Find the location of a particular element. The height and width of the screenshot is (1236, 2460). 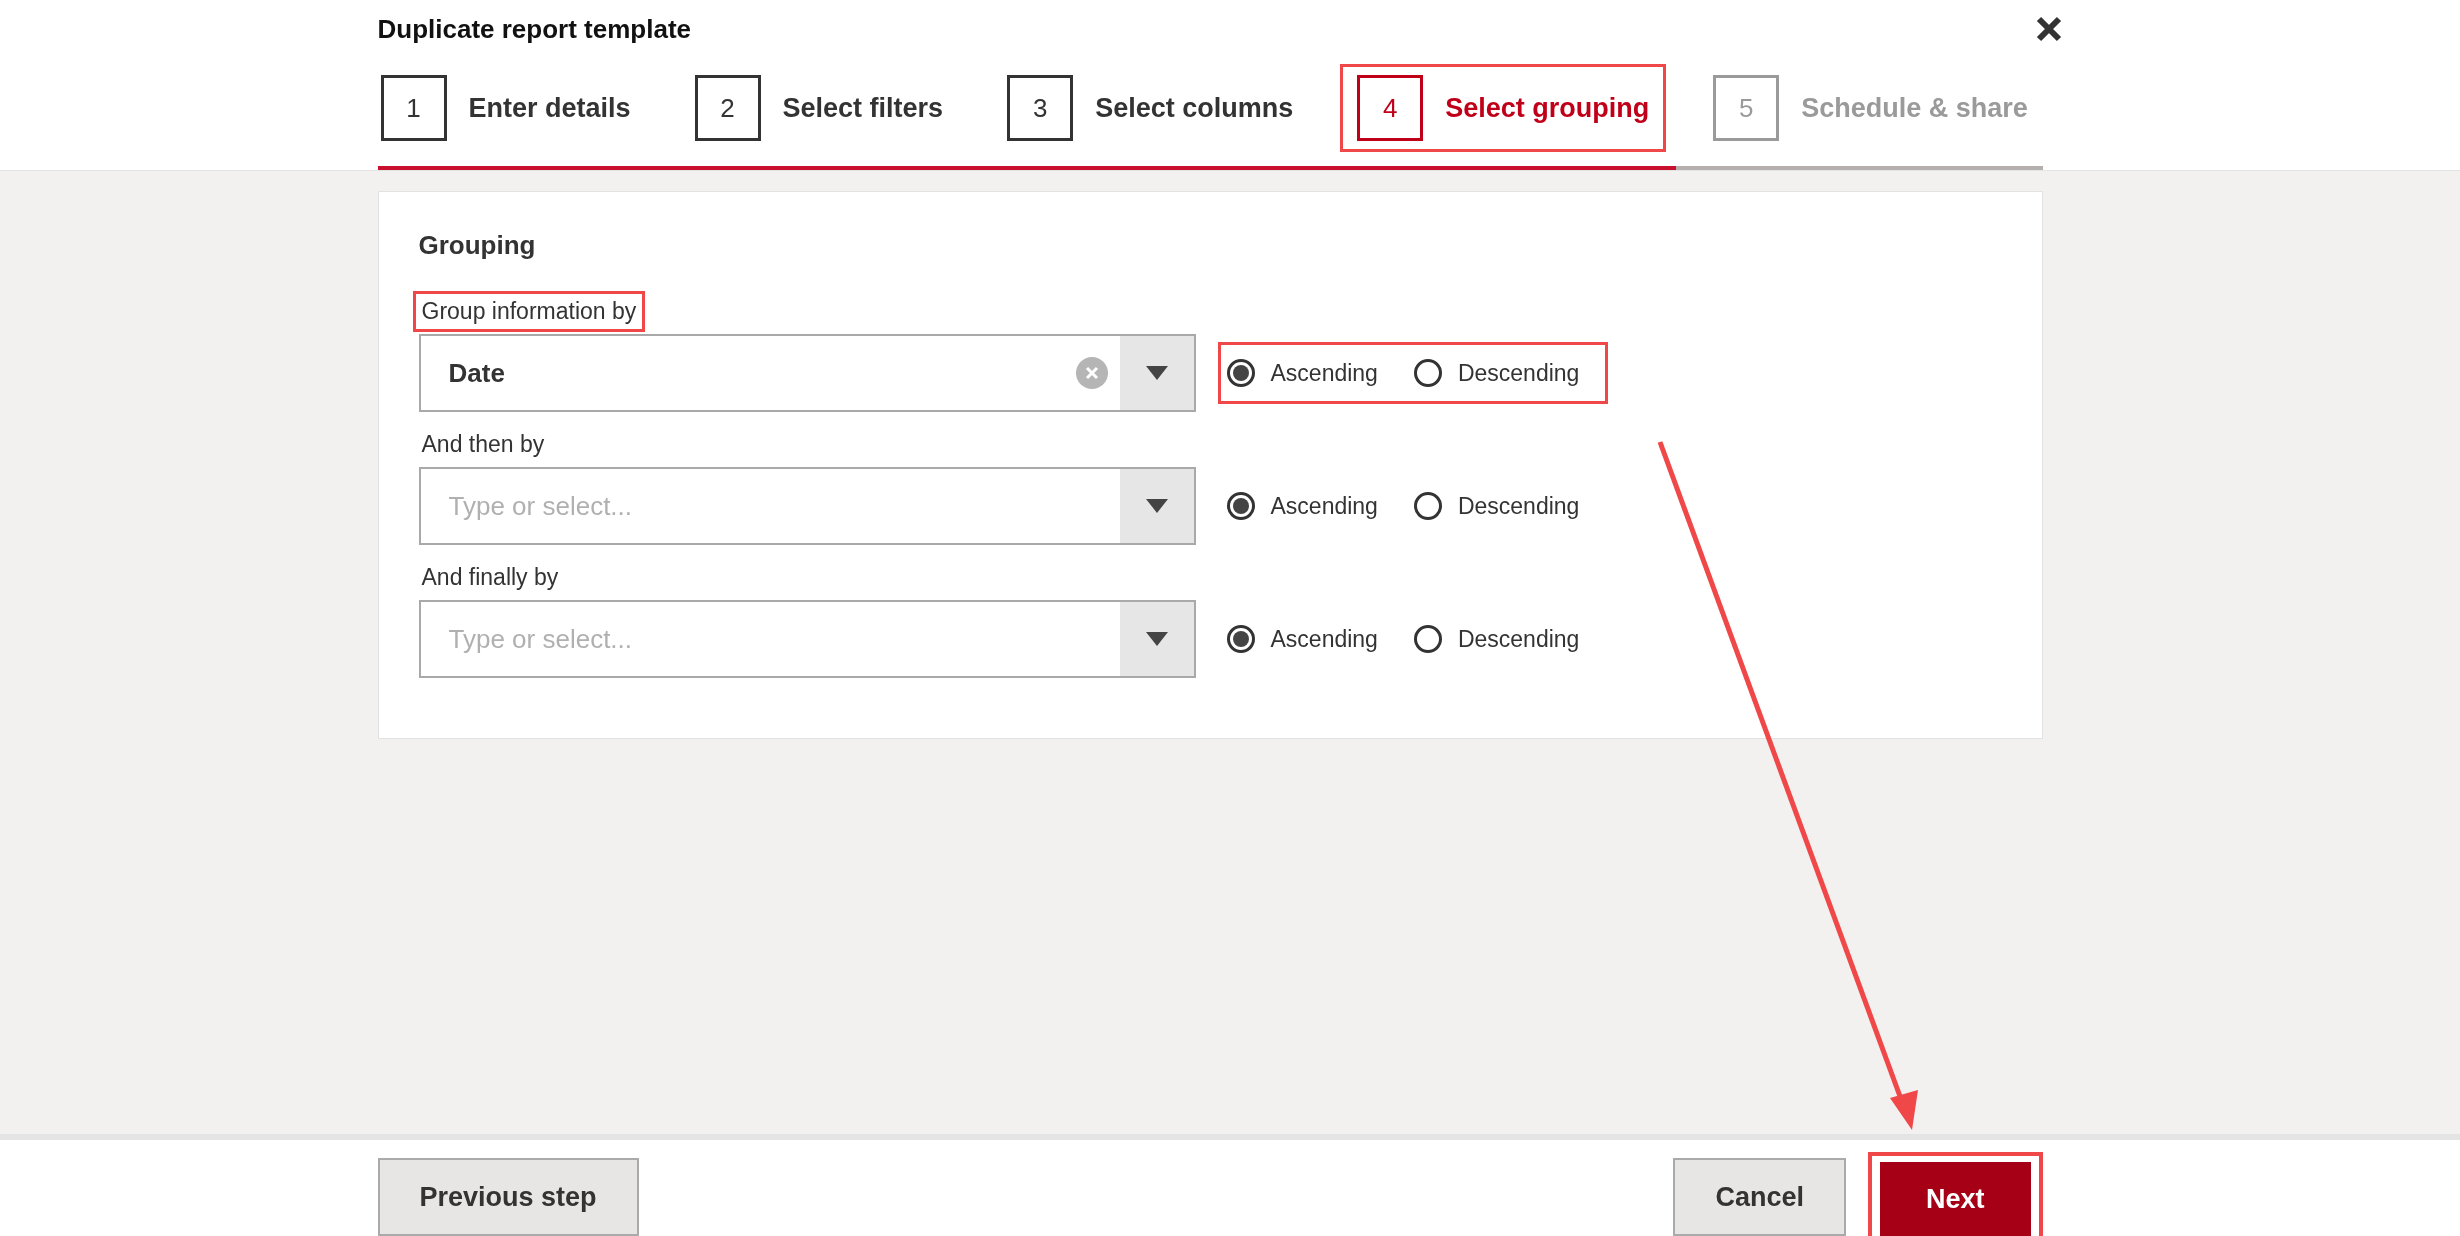

step-label: Enter details is located at coordinates (549, 108).